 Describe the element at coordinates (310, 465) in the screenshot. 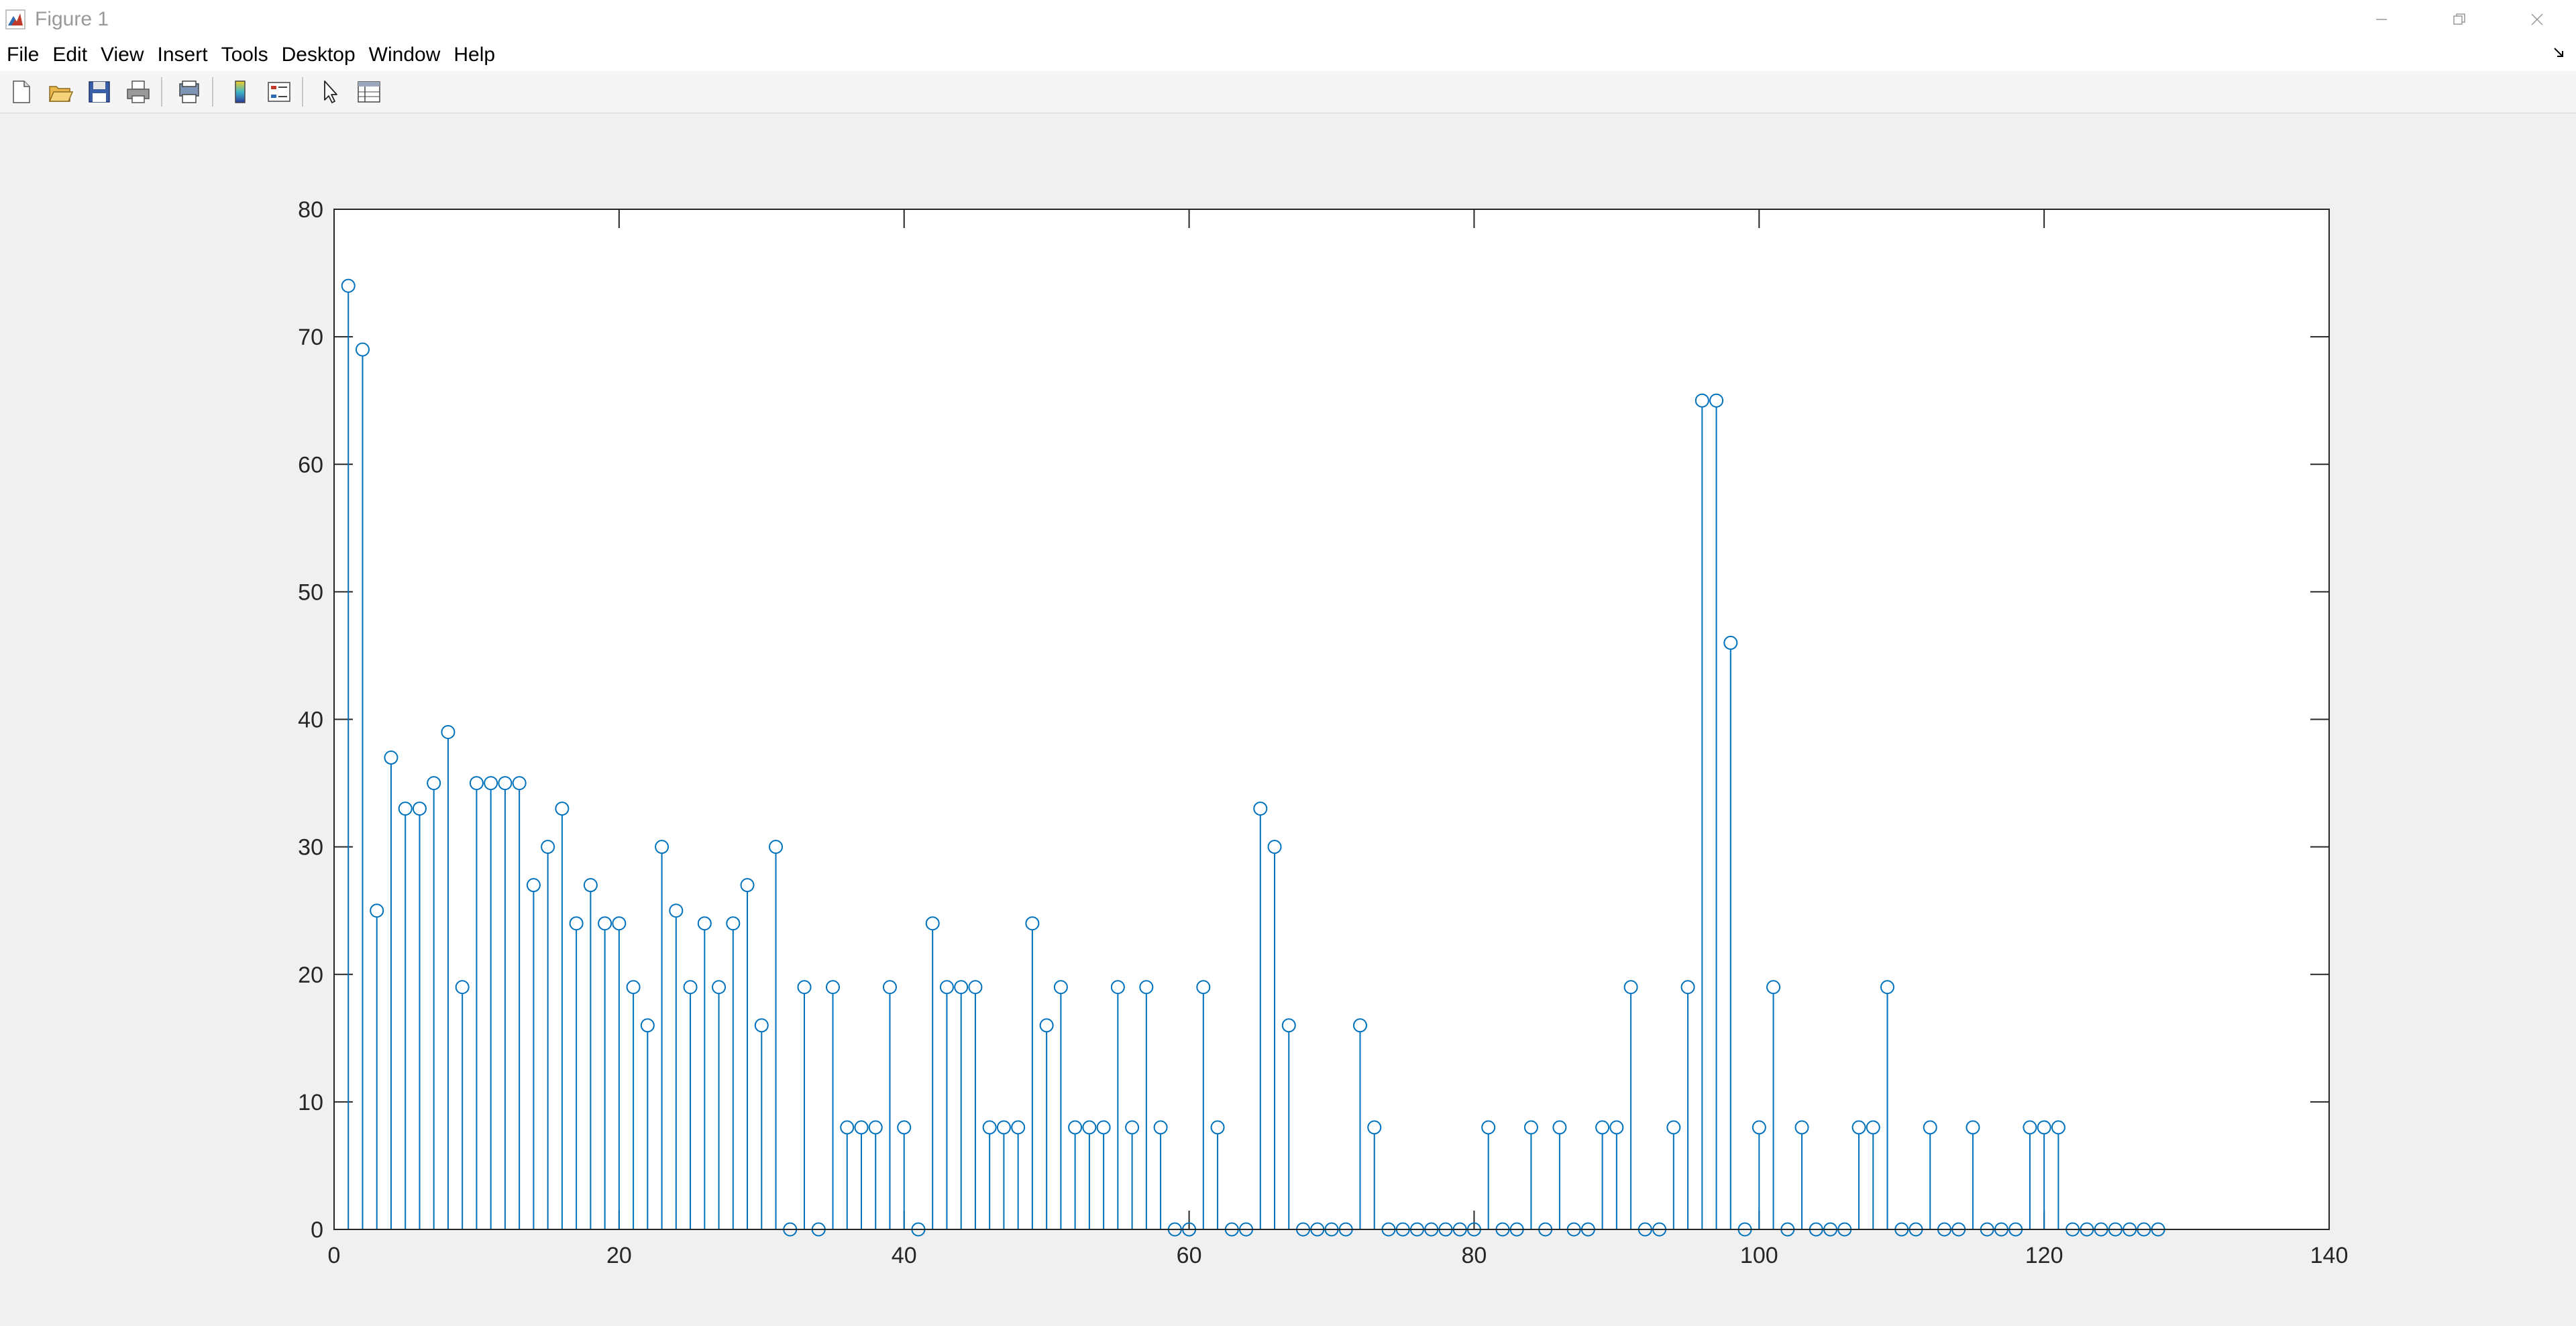

I see `y-tick-label: 60` at that location.